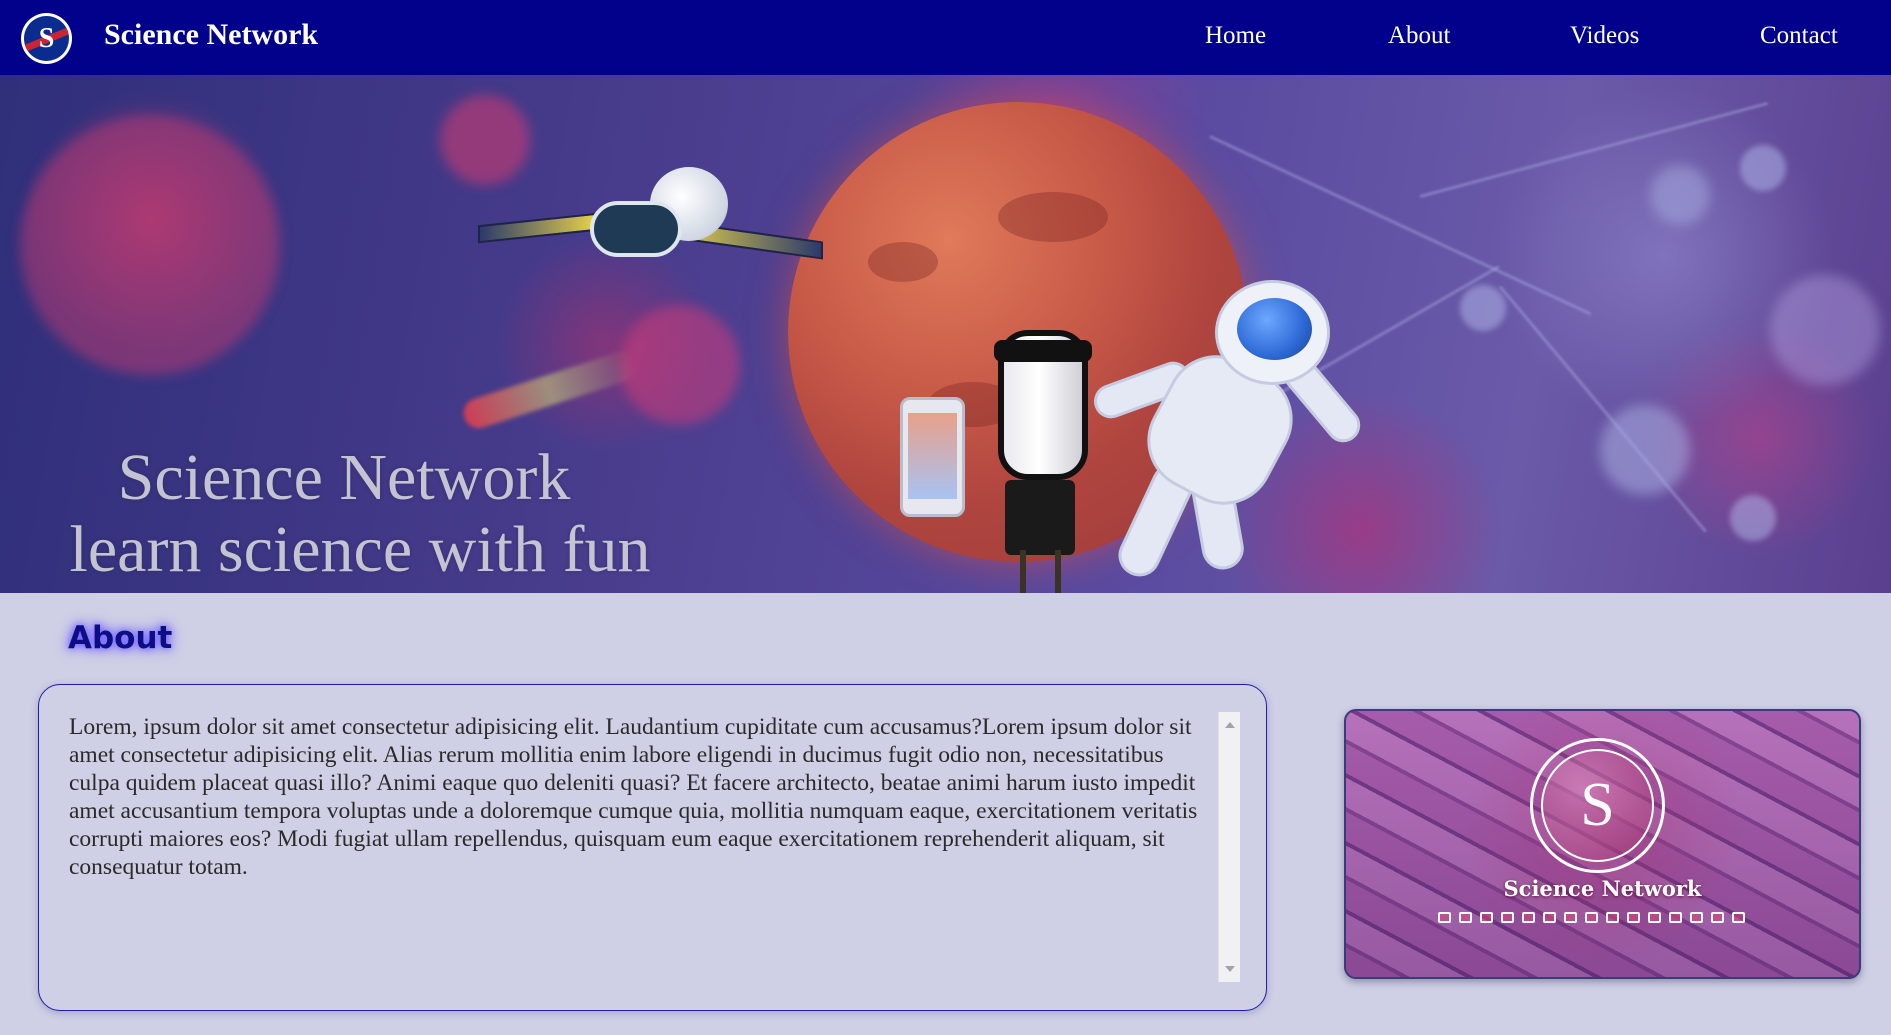  Describe the element at coordinates (344, 477) in the screenshot. I see `hero-title: Science Network` at that location.